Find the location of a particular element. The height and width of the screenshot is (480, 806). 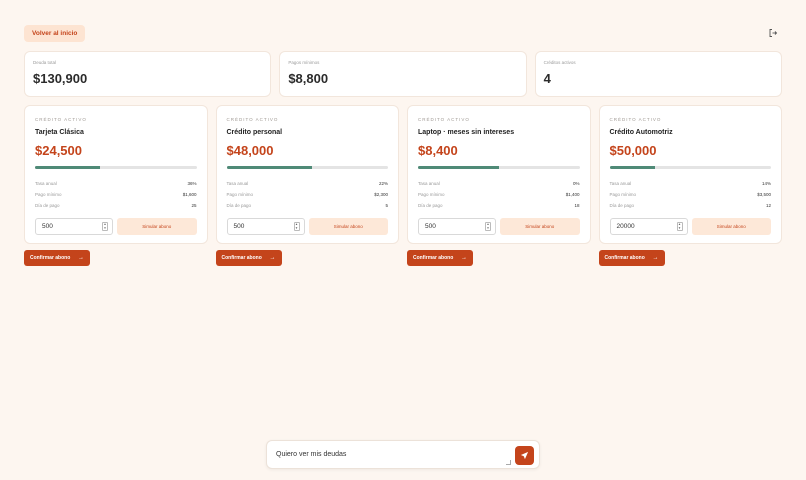

detail-row: Pago mínimo $3,500 is located at coordinates (691, 194).